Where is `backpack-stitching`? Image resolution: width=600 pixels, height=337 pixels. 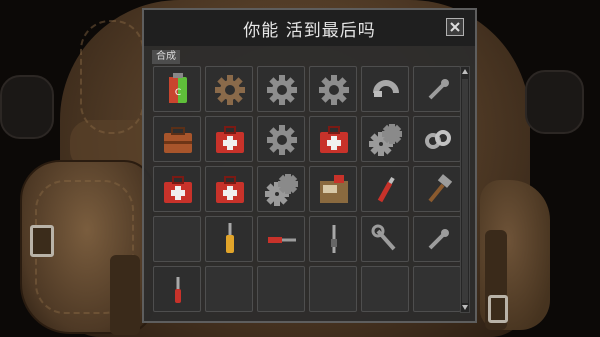
backpack-stitching is located at coordinates (112, 77).